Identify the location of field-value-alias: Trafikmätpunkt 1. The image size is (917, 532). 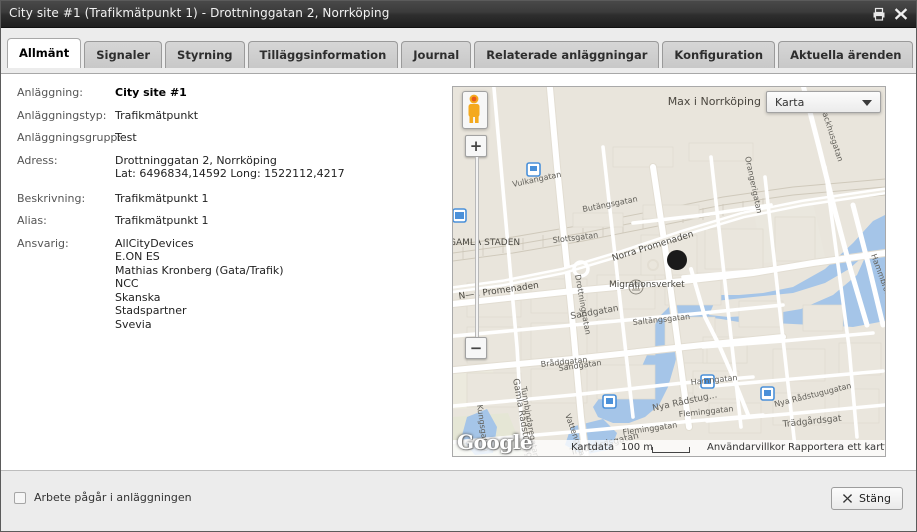
(162, 220).